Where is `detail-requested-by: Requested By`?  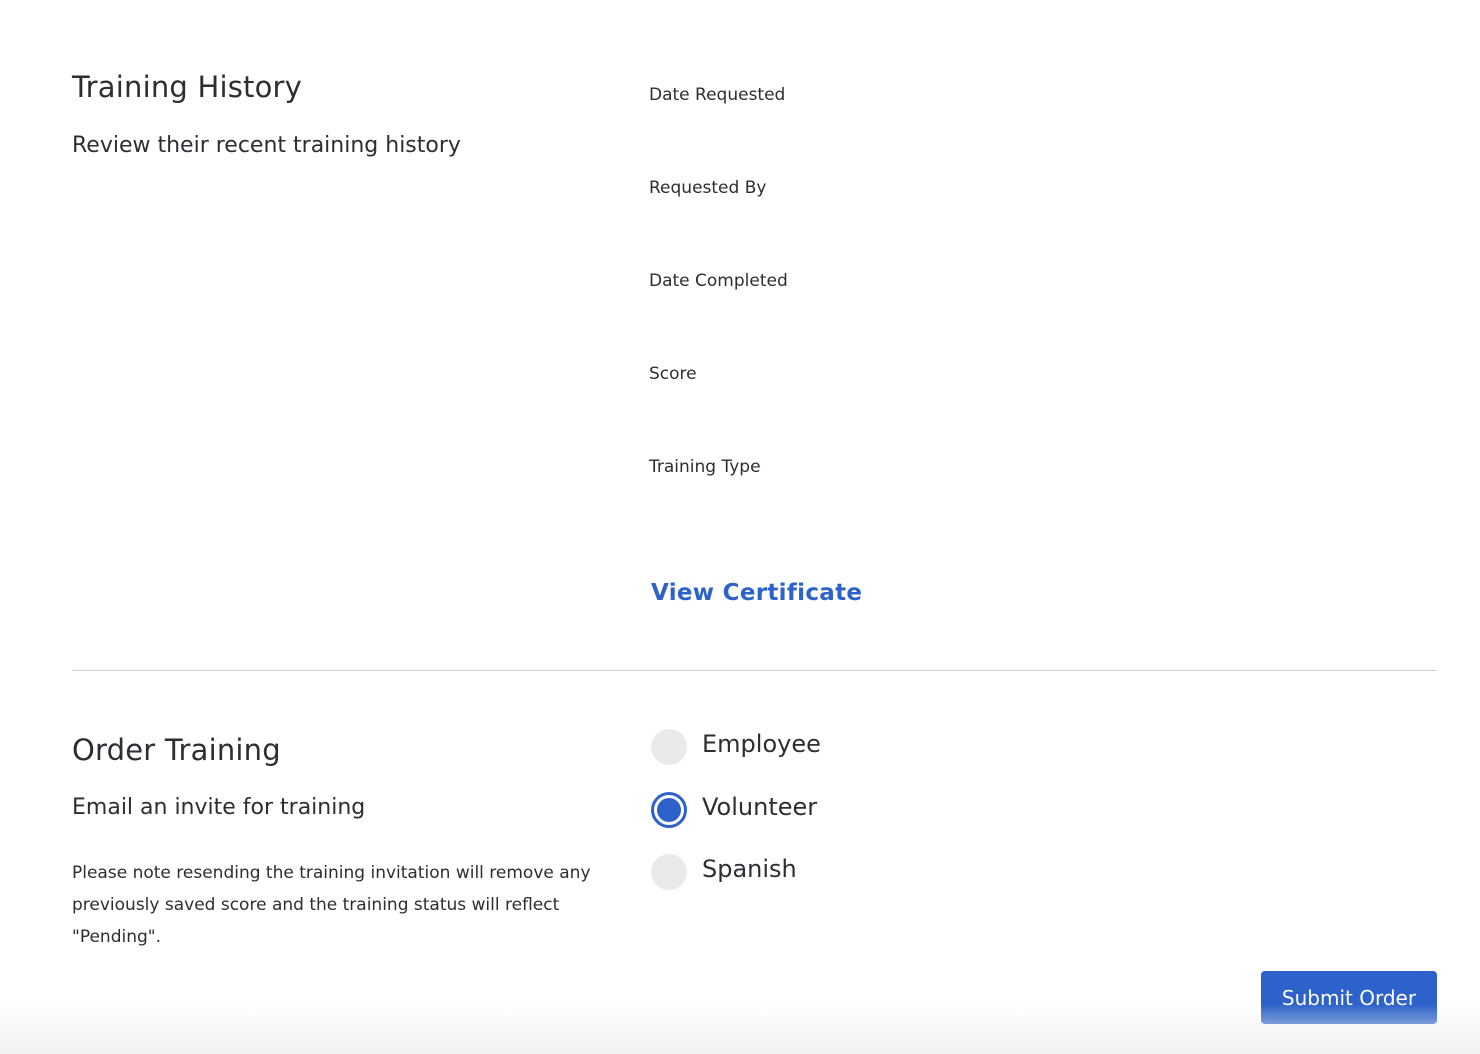 detail-requested-by: Requested By is located at coordinates (708, 188).